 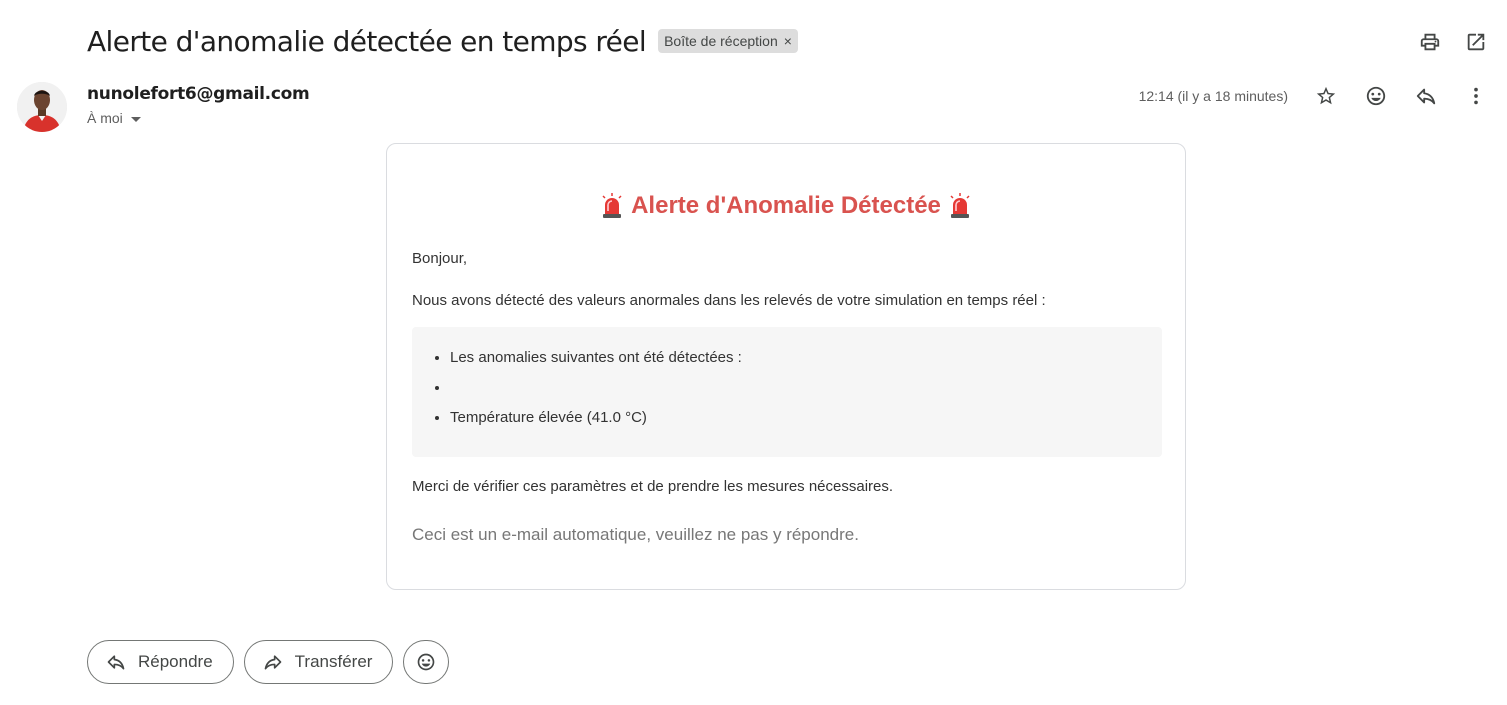 I want to click on message-meta: 12:14 (il y a 18 minutes), so click(x=1313, y=96).